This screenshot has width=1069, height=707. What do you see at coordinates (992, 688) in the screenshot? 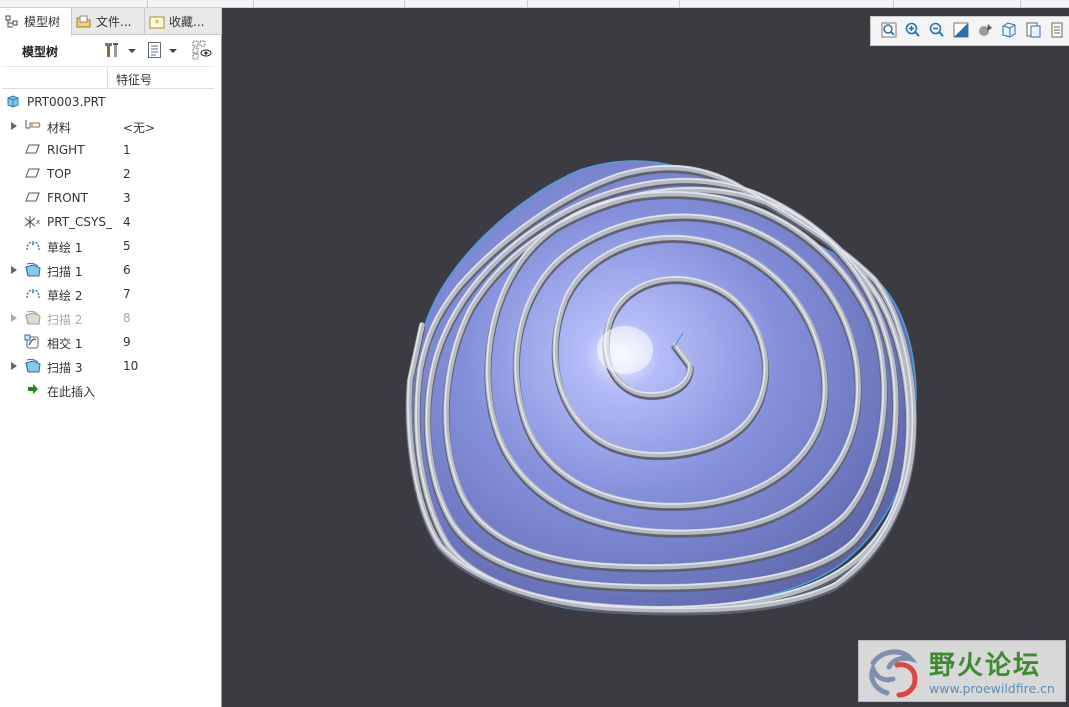
I see `watermark-url: www.proewildfire.cn` at bounding box center [992, 688].